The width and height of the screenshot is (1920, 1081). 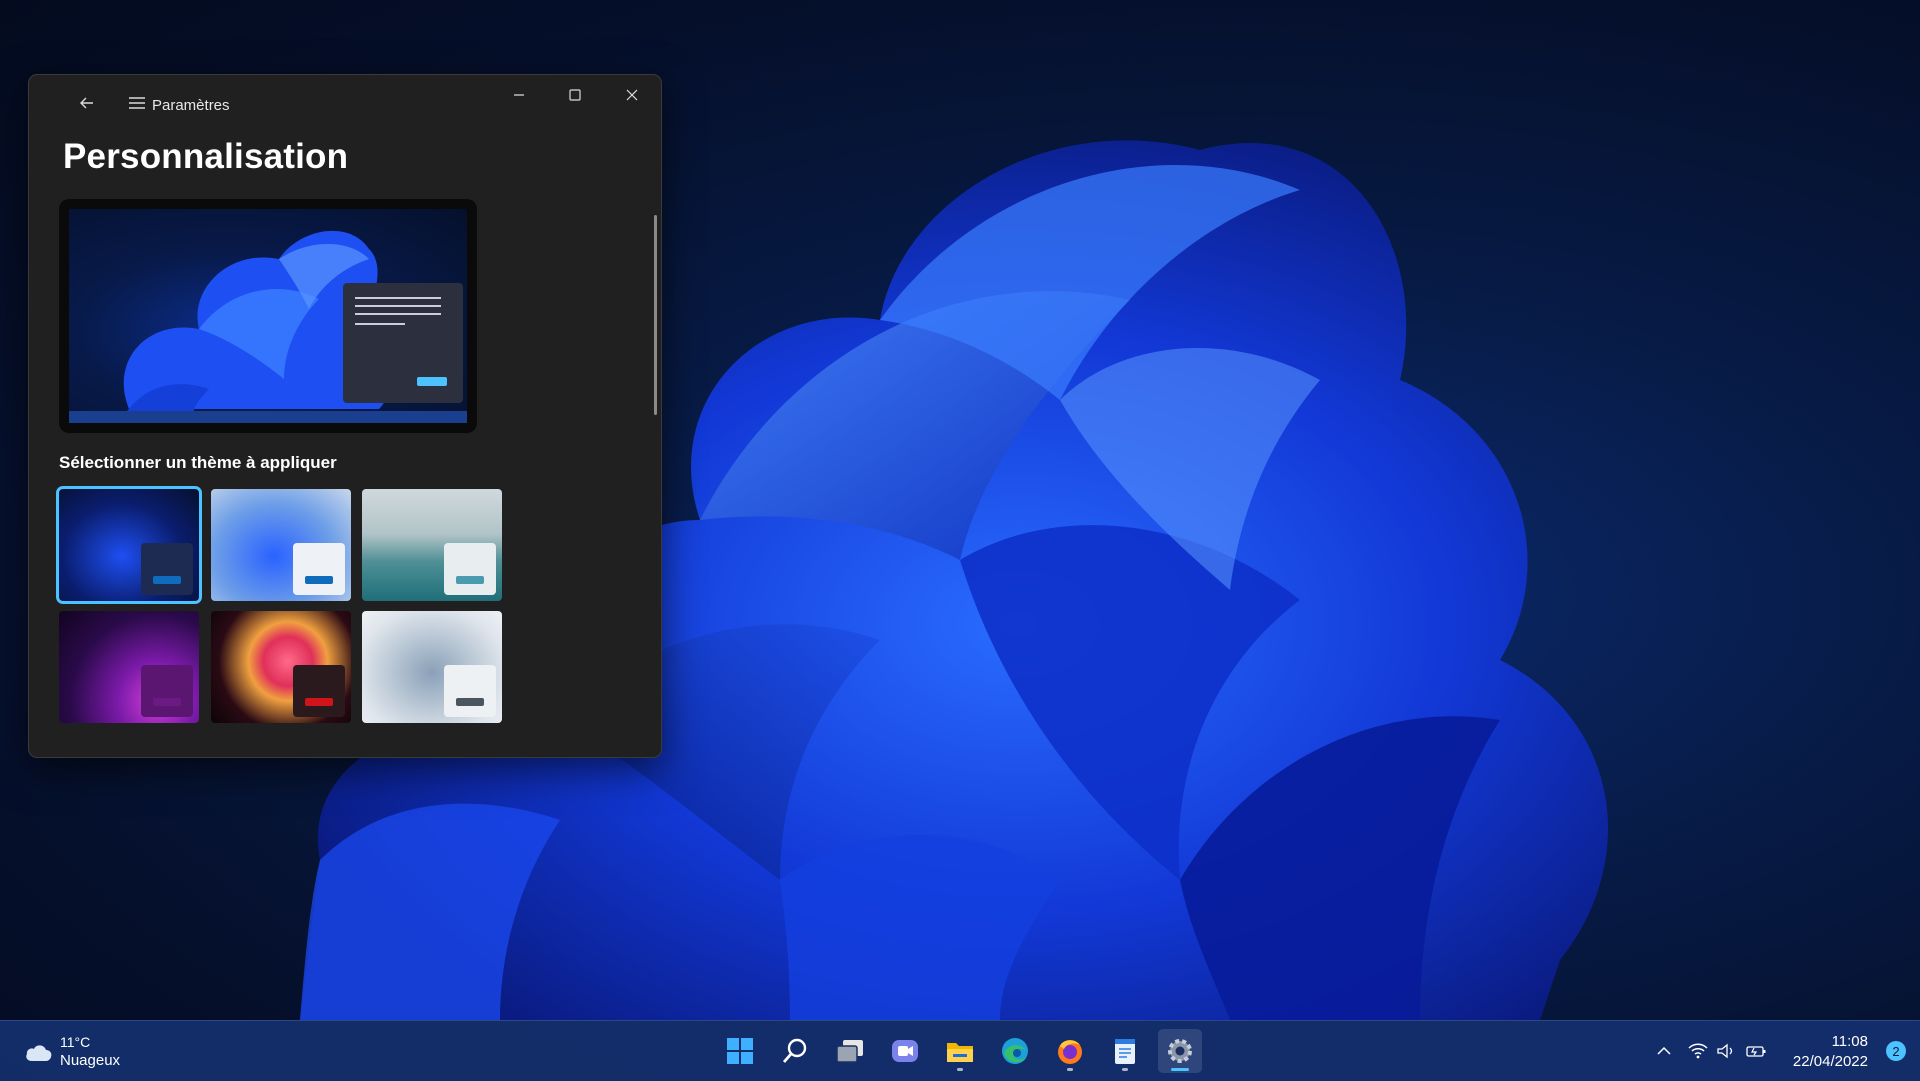 I want to click on notepad-icon, so click(x=1125, y=1051).